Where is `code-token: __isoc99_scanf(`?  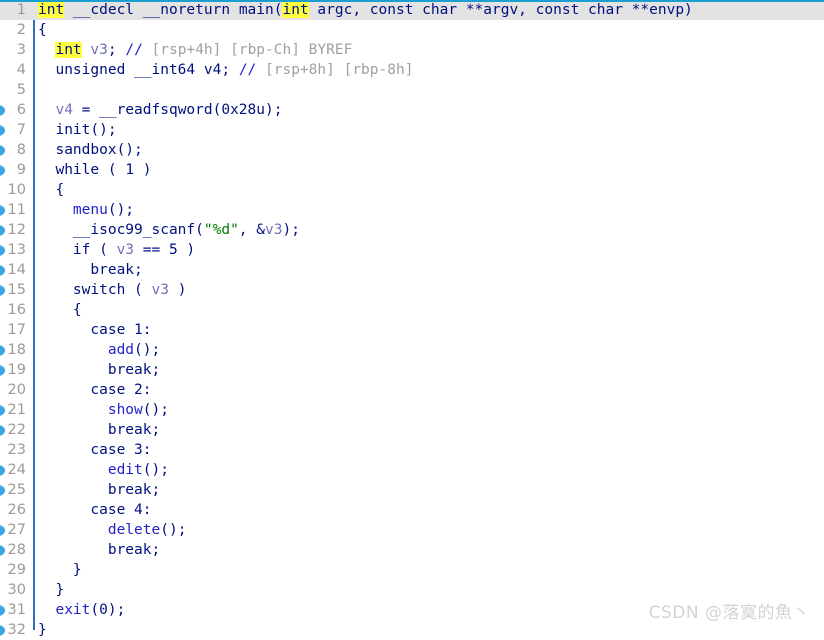
code-token: __isoc99_scanf( is located at coordinates (121, 230).